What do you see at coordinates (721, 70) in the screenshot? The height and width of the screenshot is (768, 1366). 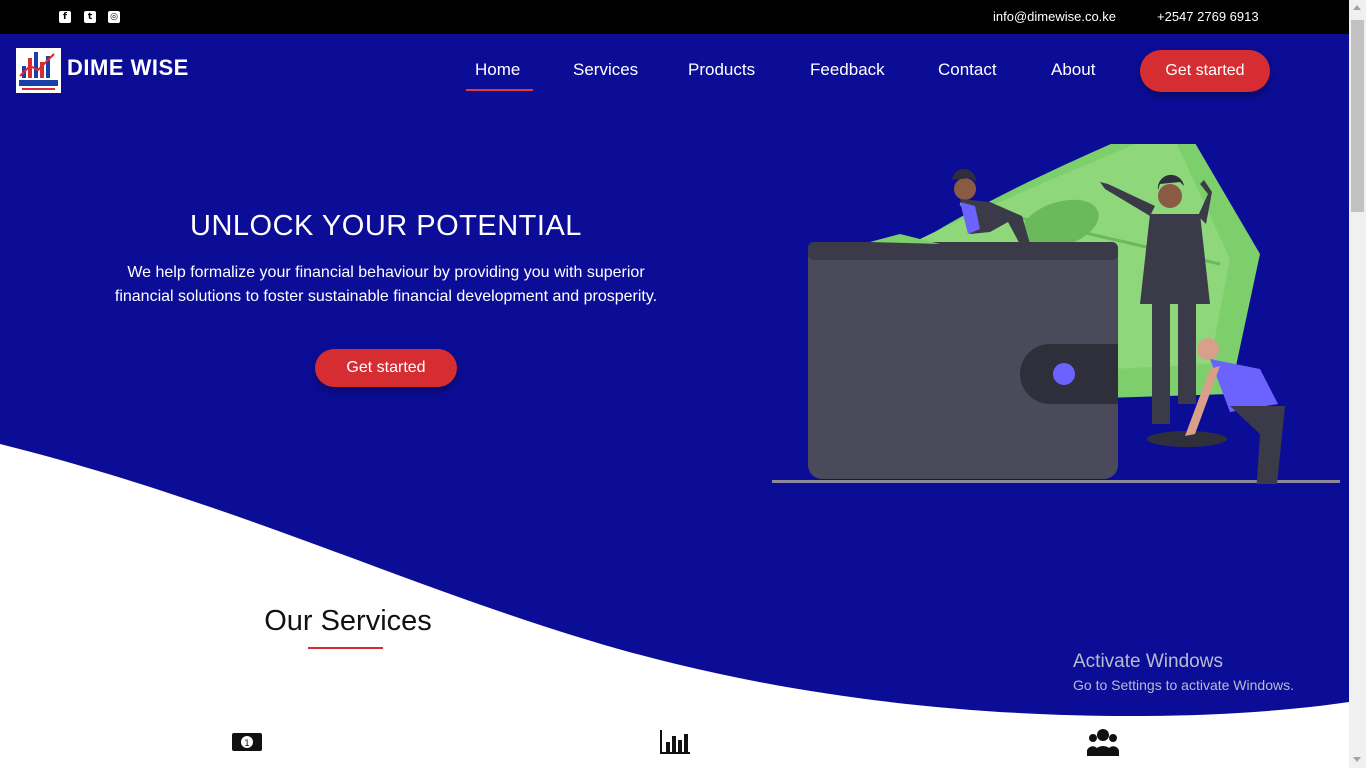 I see `nav-products: Products` at bounding box center [721, 70].